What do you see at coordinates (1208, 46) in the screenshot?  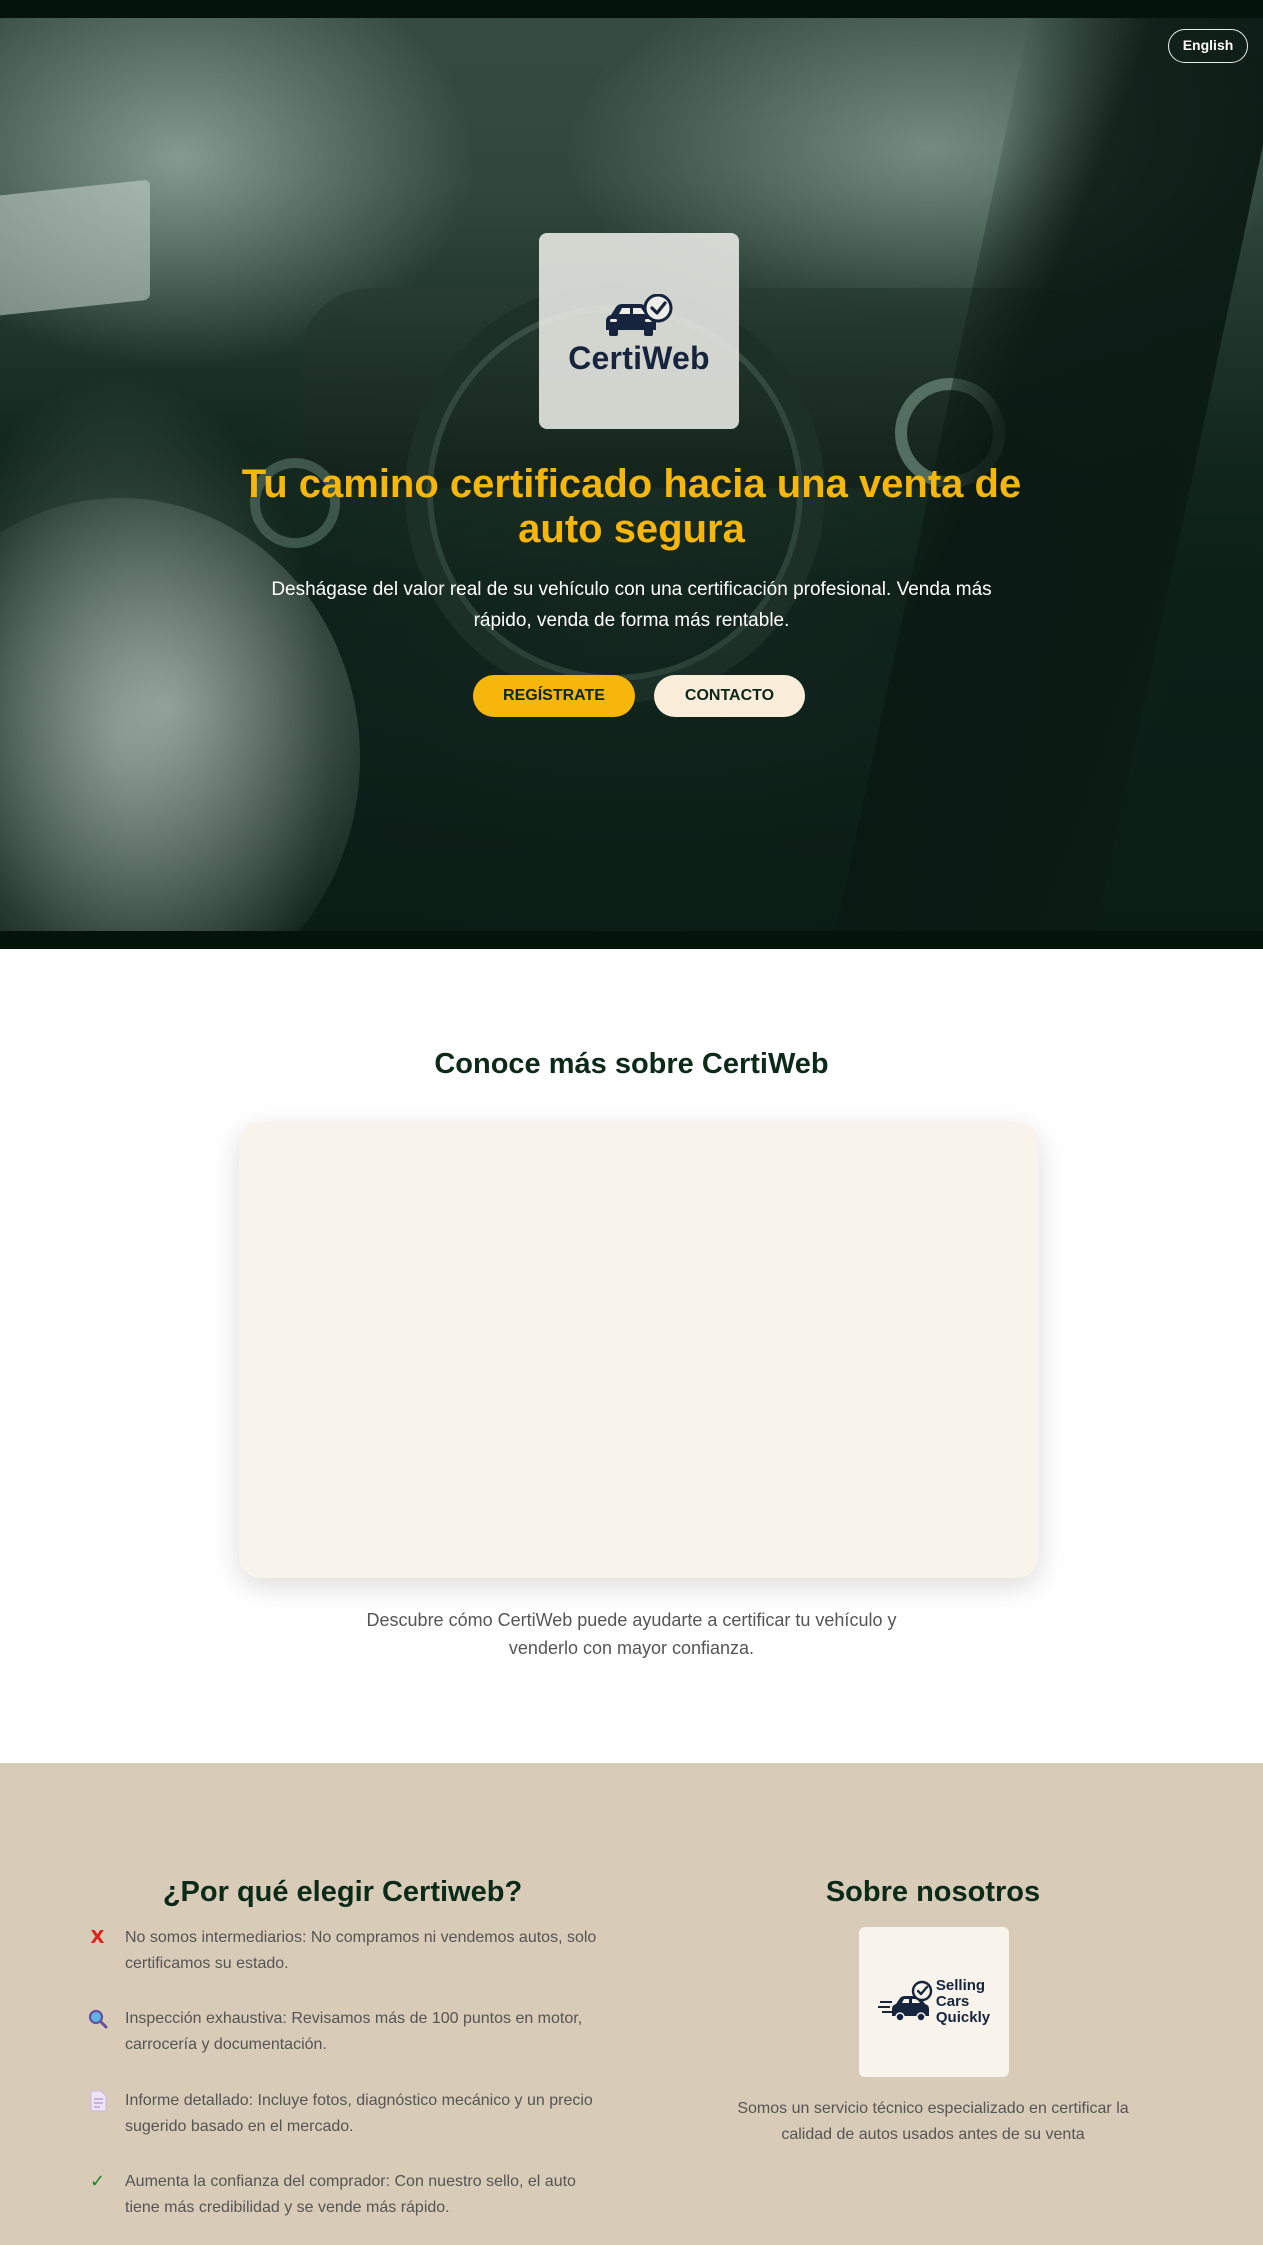 I see `language-toggle-button: English` at bounding box center [1208, 46].